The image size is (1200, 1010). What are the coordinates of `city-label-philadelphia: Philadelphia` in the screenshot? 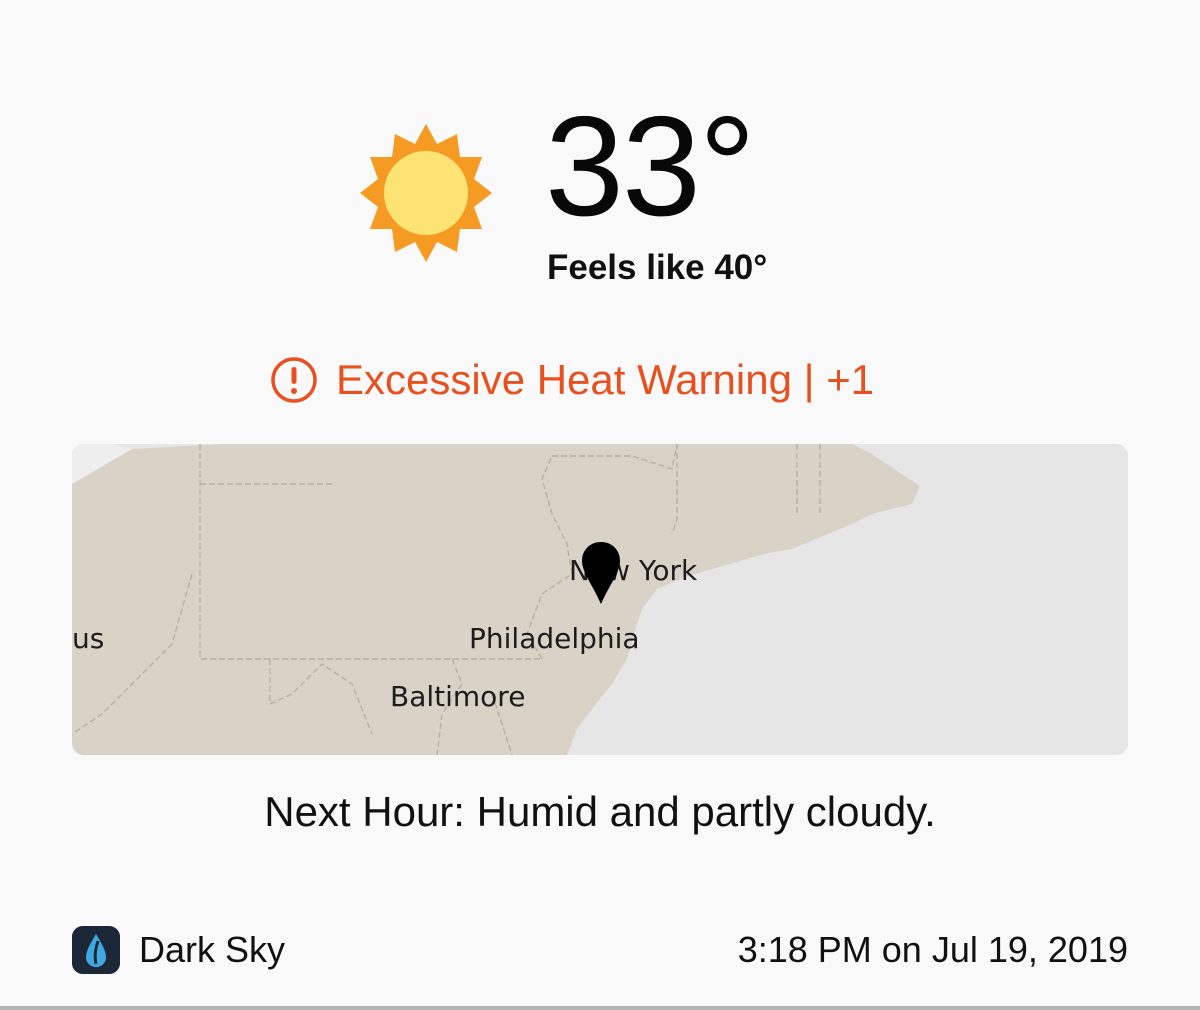 It's located at (554, 638).